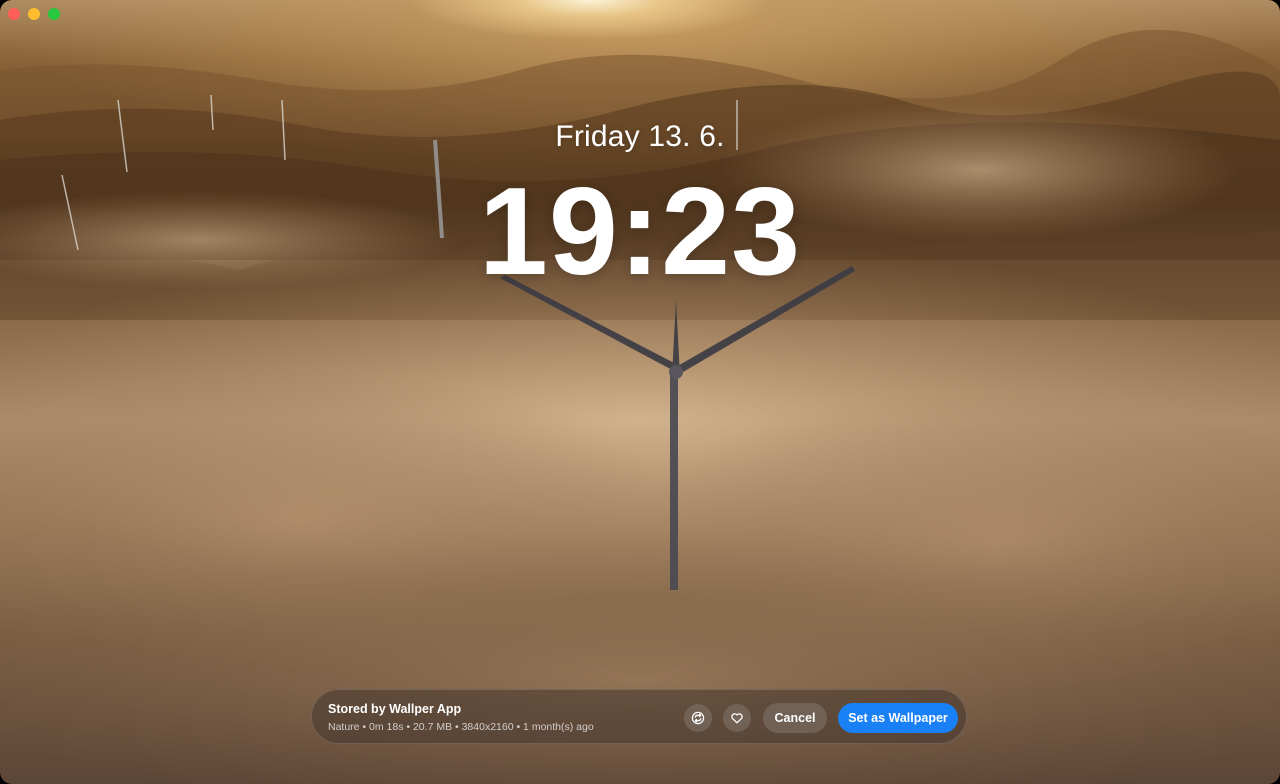  What do you see at coordinates (898, 718) in the screenshot?
I see `set-as-wallpaper-button: Set as Wallpaper` at bounding box center [898, 718].